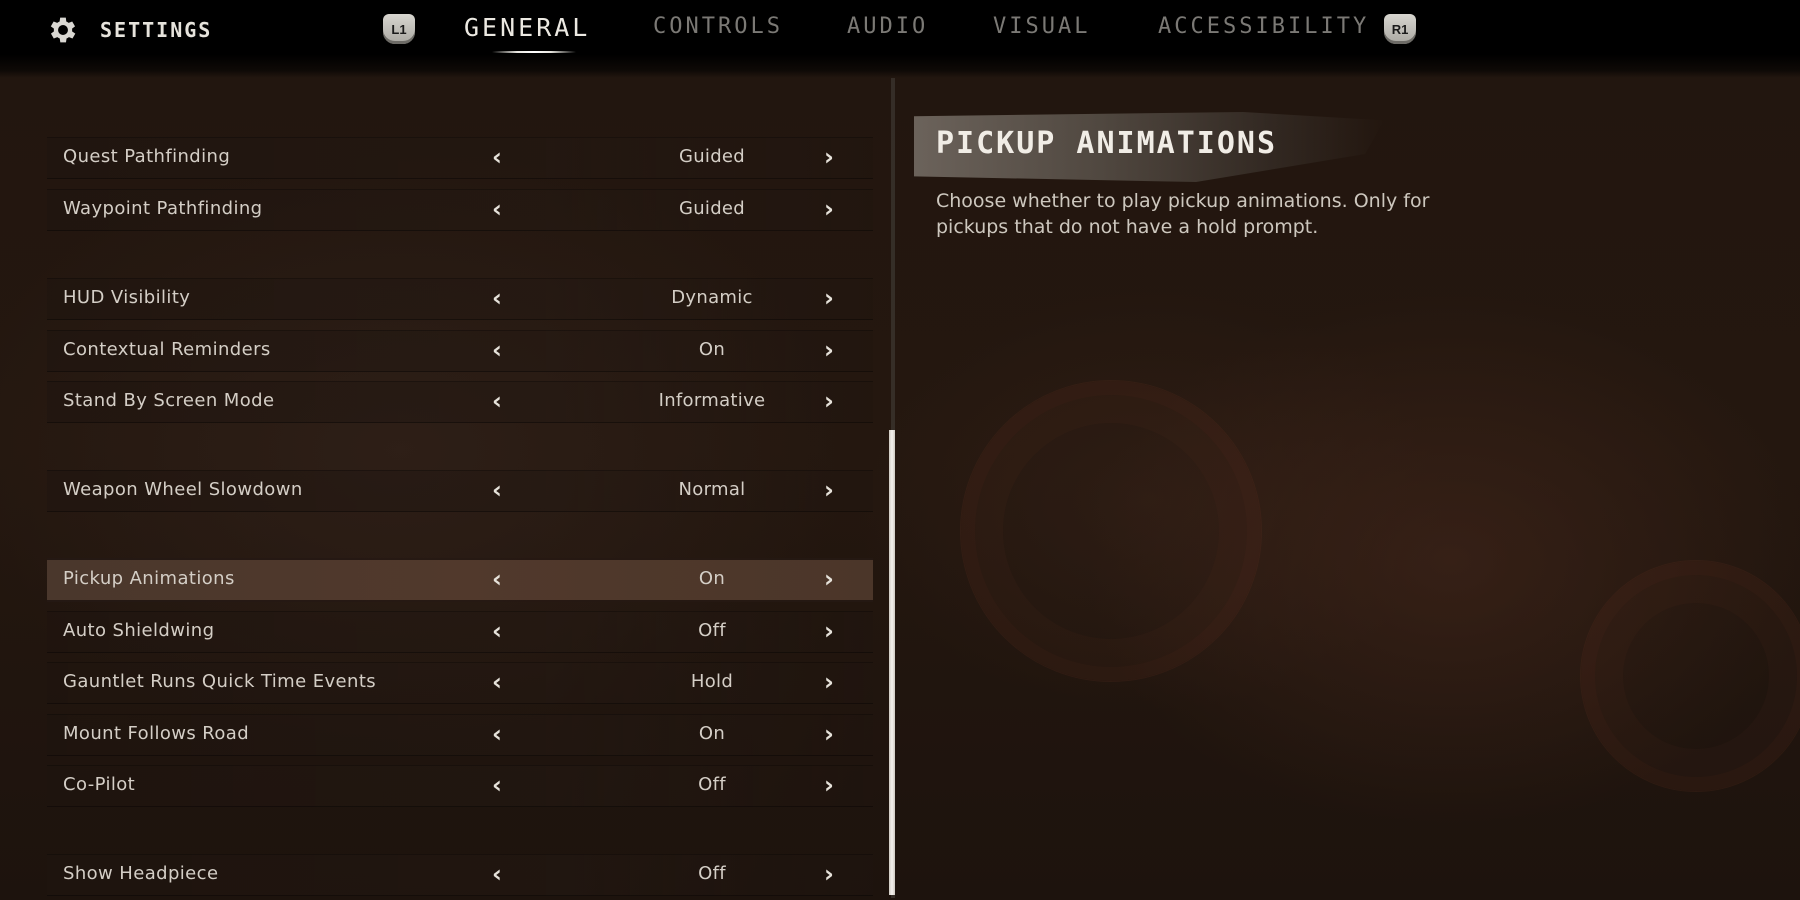  Describe the element at coordinates (460, 683) in the screenshot. I see `setting-row-gauntlet-runs-qte: Gauntlet Runs Quick Time Events ‹ Hold ›` at that location.